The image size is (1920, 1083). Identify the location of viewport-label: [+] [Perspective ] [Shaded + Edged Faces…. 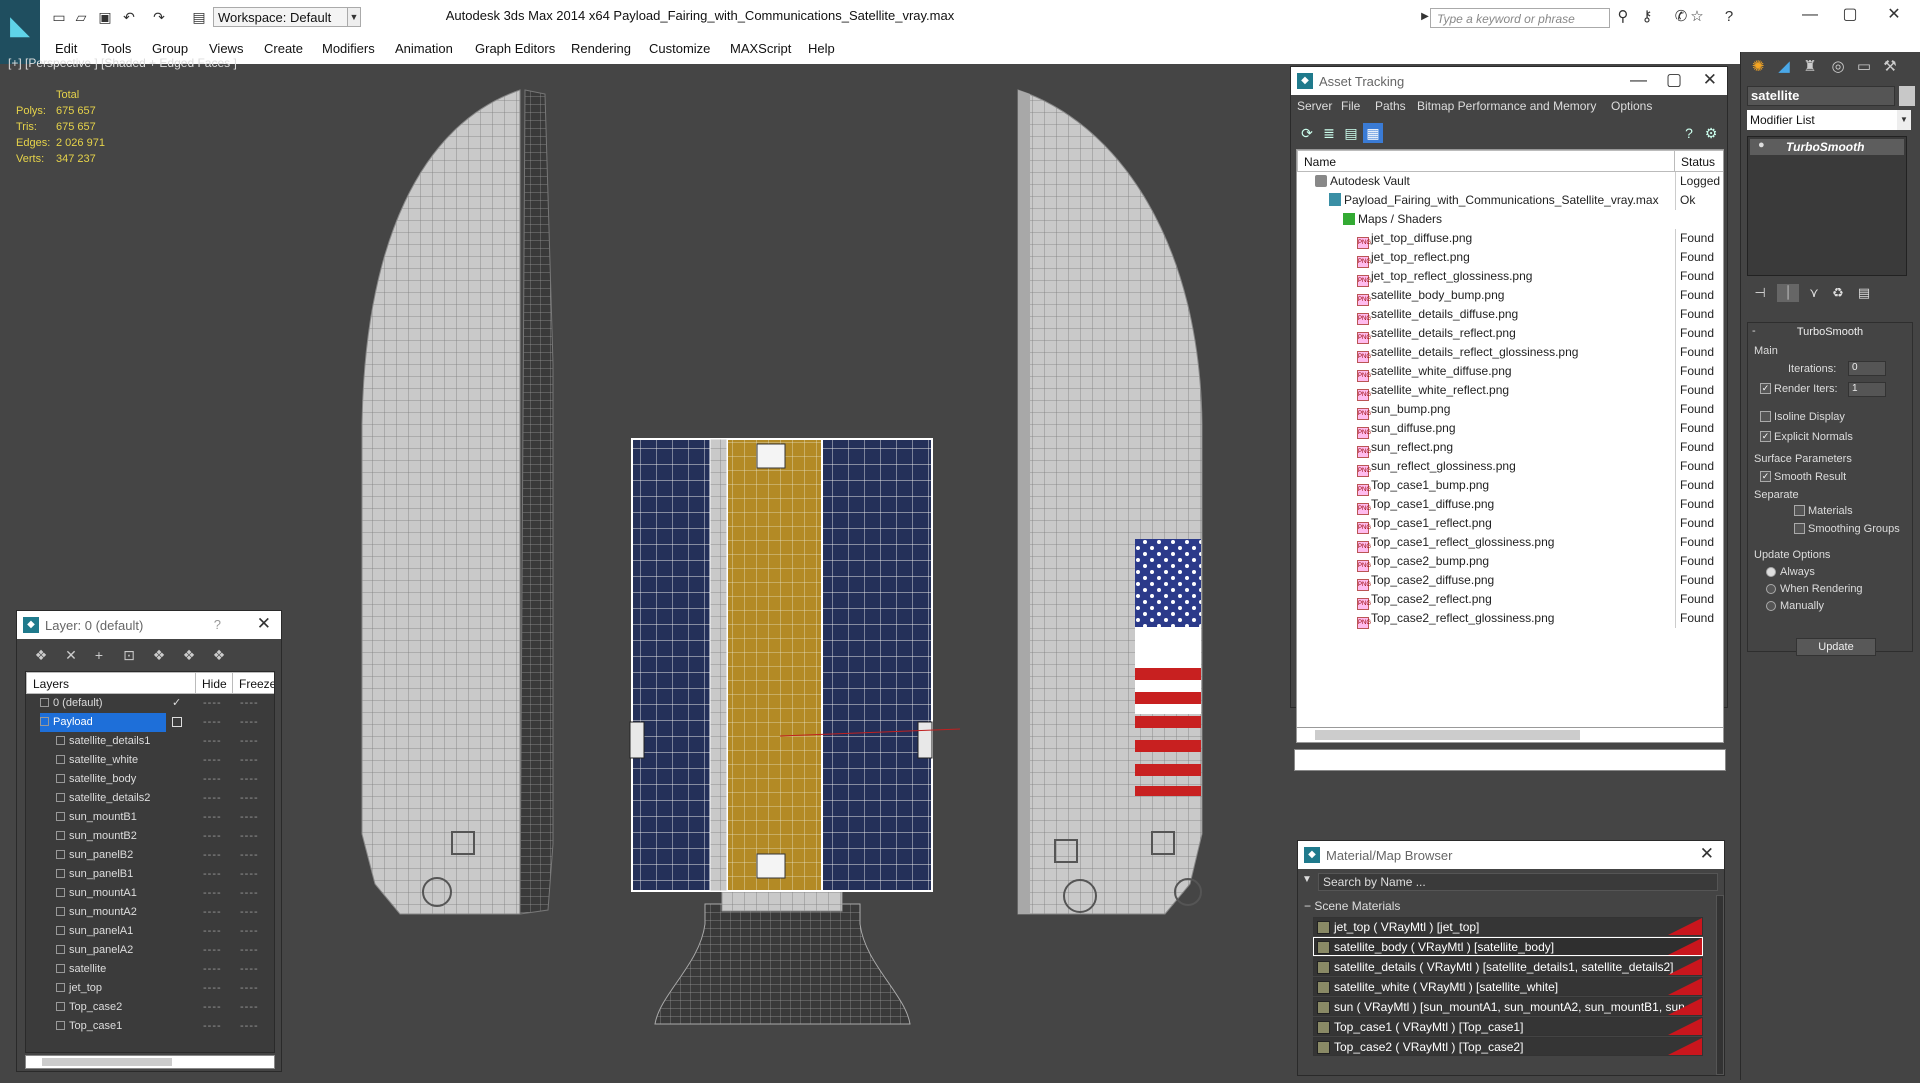
(122, 63).